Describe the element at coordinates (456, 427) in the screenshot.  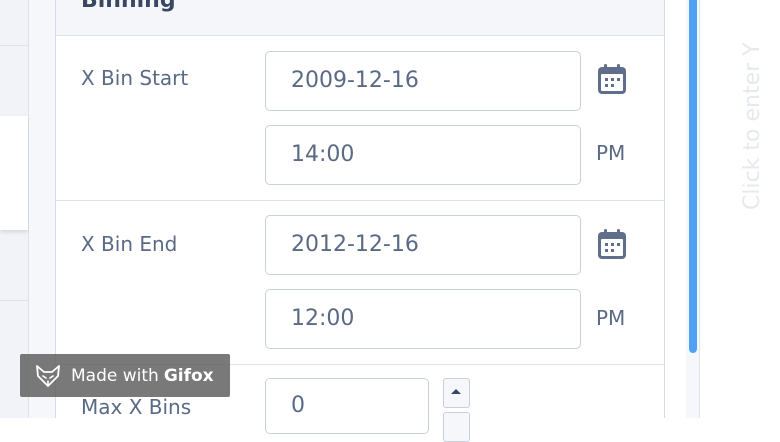
I see `stepper-down-button` at that location.